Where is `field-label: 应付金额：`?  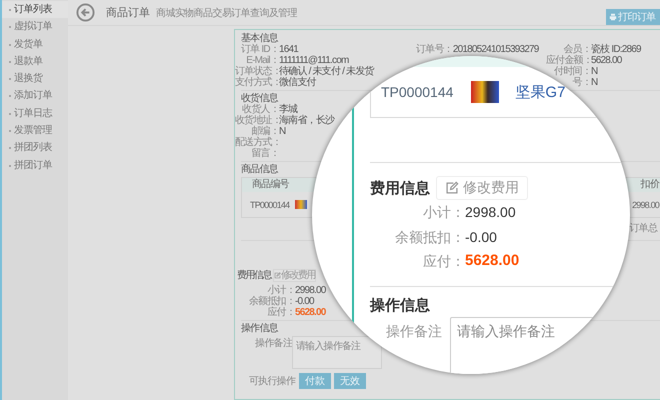
field-label: 应付金额： is located at coordinates (568, 60).